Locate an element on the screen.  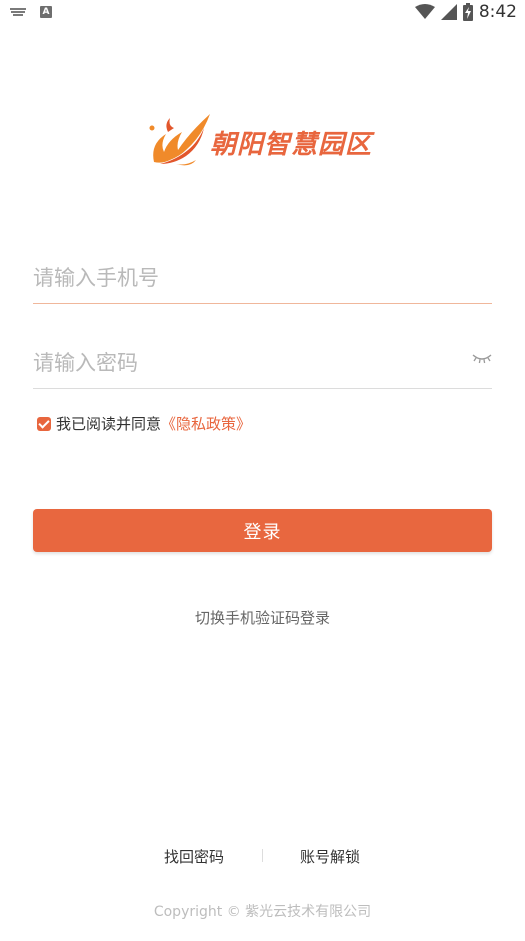
footer-links: 找回密码 账号解锁 is located at coordinates (262, 856).